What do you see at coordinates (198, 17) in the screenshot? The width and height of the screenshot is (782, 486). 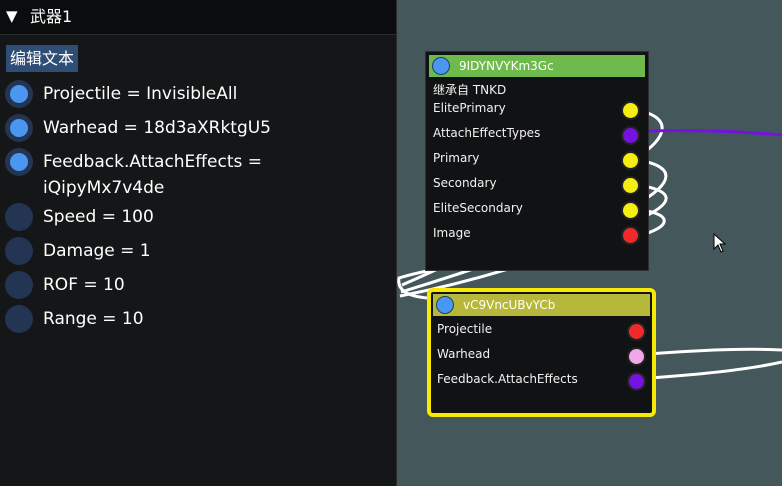 I see `panel-title-bar: ▼ 武器1` at bounding box center [198, 17].